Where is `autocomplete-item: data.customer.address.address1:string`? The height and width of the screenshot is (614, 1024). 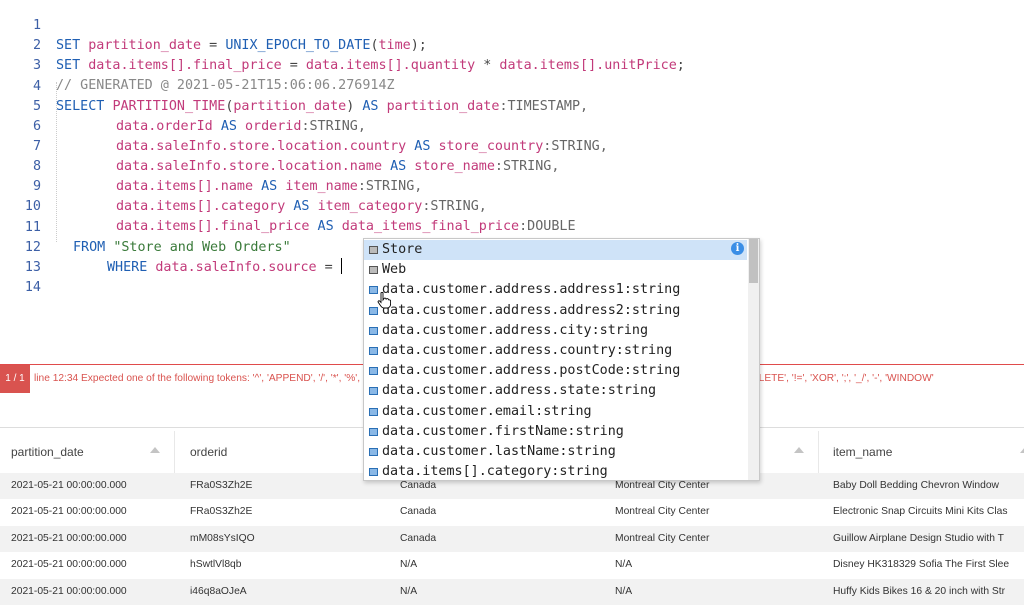 autocomplete-item: data.customer.address.address1:string is located at coordinates (555, 290).